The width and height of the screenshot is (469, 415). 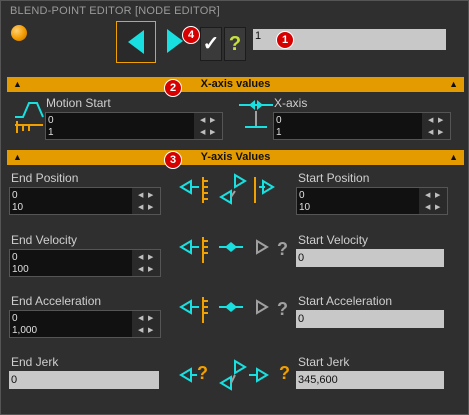 I want to click on end-velocity-spinbox: 0 100 ◀ ▶ ◀ ▶, so click(x=85, y=263).